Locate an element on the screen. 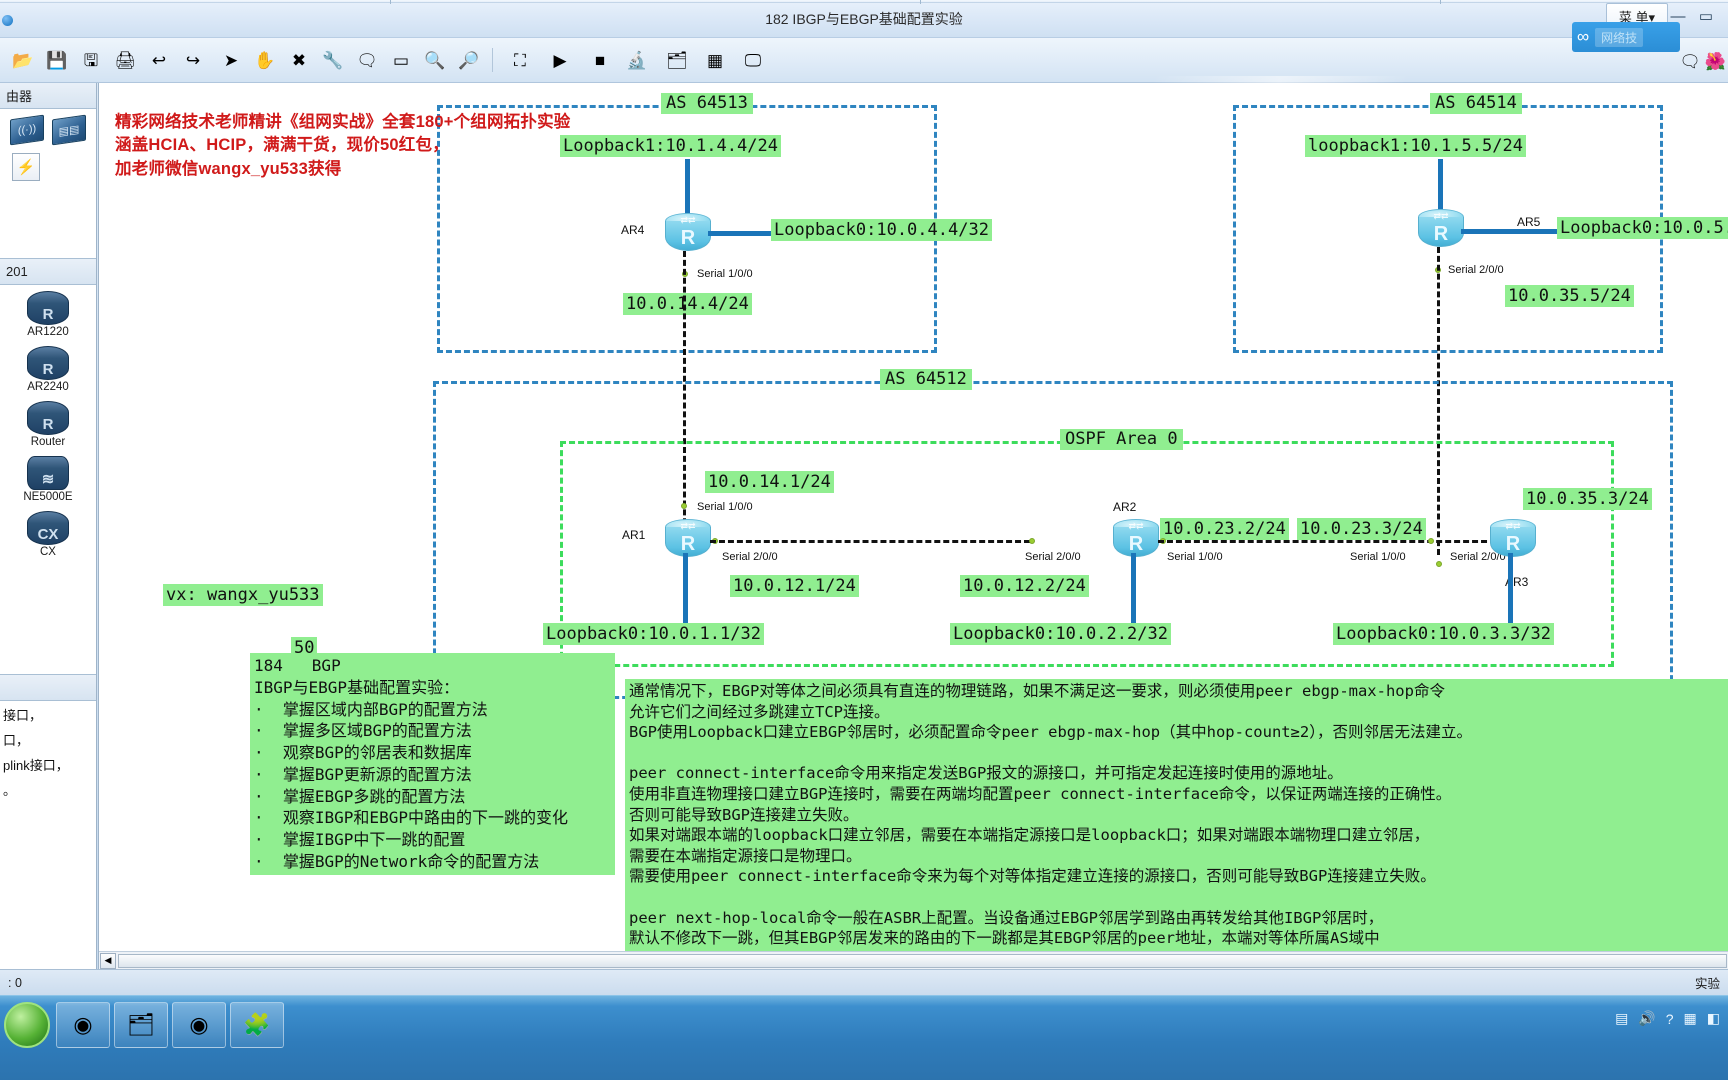  router-ar5: ⇄⇄ R is located at coordinates (1441, 229).